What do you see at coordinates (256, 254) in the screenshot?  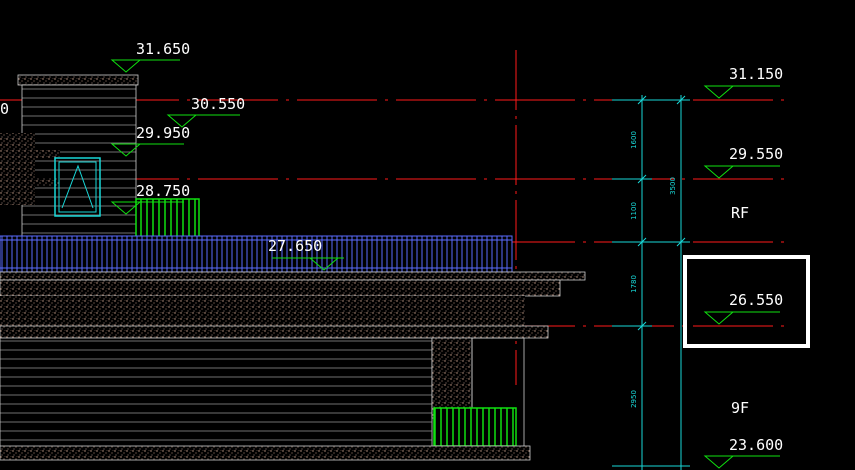 I see `roof-railing` at bounding box center [256, 254].